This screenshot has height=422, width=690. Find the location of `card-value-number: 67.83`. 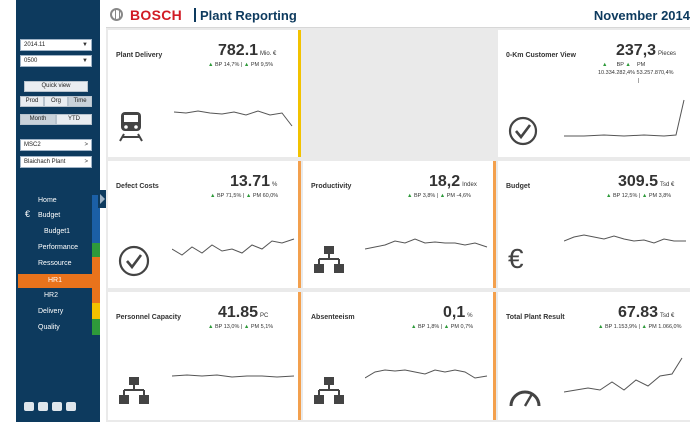

card-value-number: 67.83 is located at coordinates (638, 312).